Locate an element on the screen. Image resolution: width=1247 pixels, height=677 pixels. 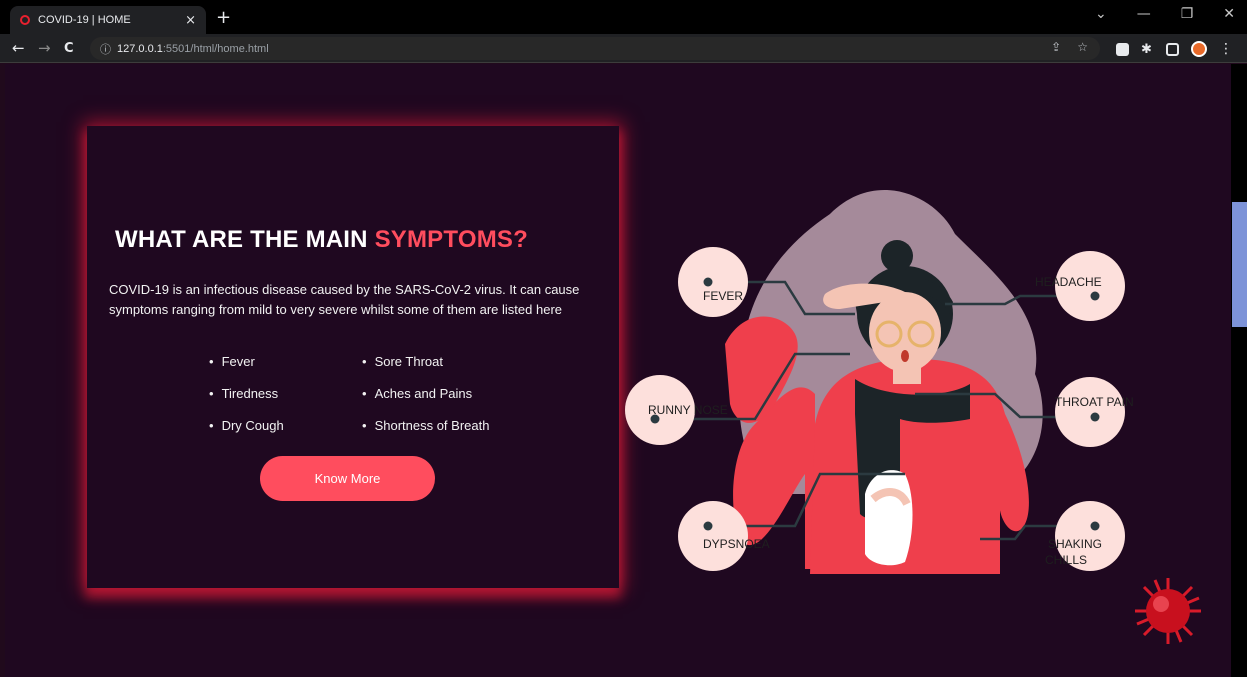
list-item: Shortness of Breath is located at coordinates (447, 426).